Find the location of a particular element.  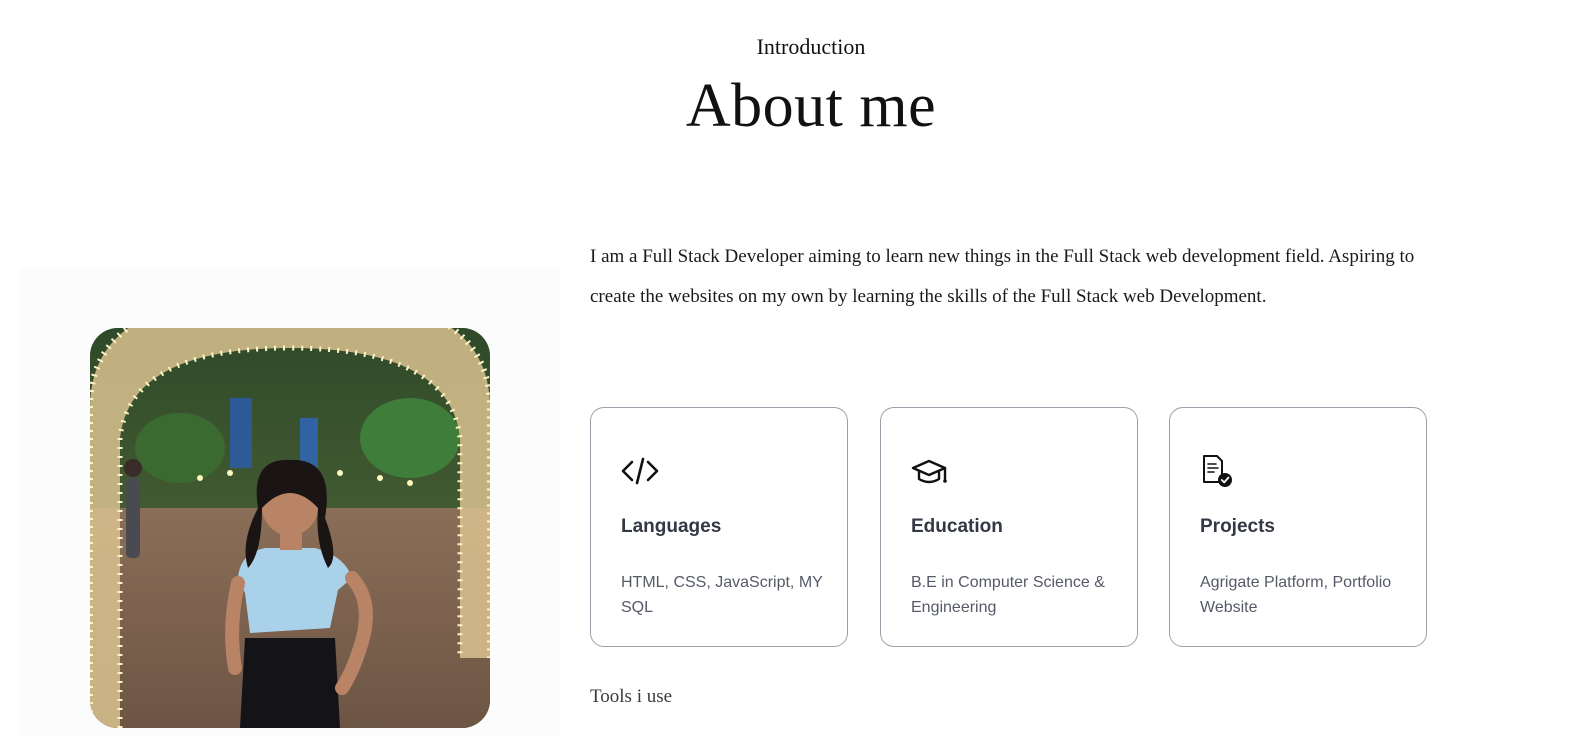

card-title: Languages is located at coordinates (671, 526).